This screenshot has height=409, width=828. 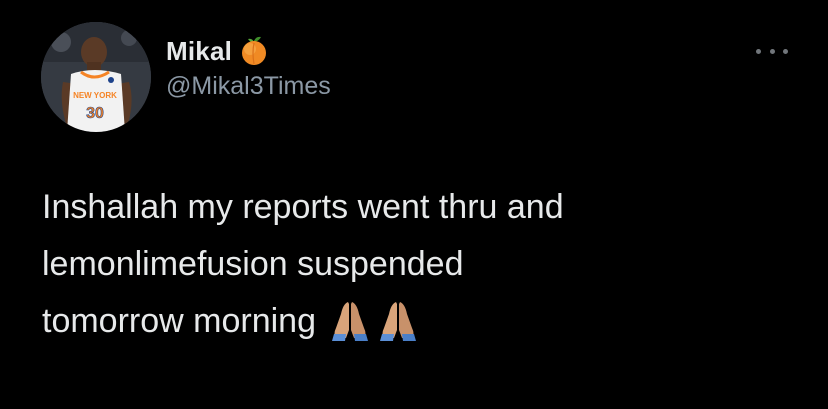 I want to click on more-horizontal-icon, so click(x=772, y=51).